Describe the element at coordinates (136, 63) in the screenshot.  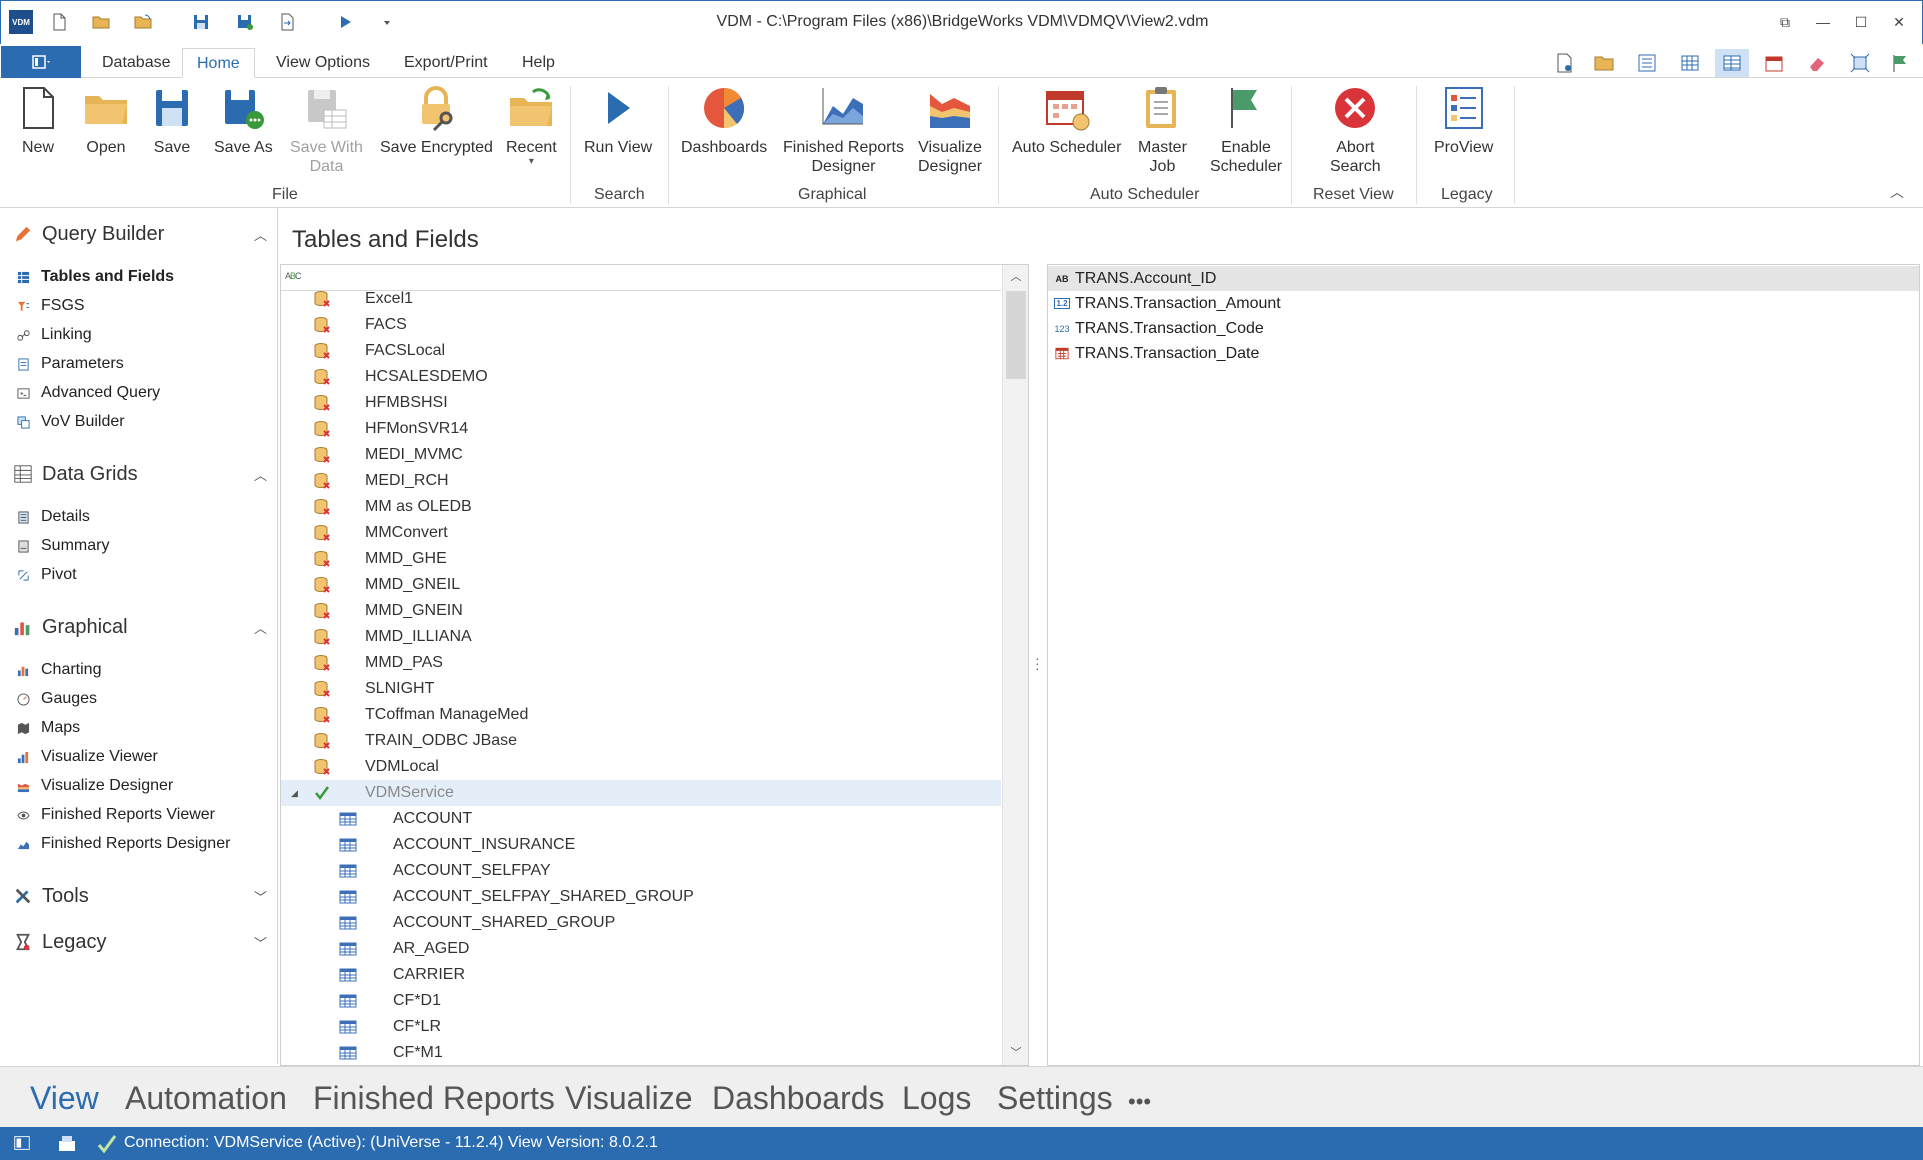
I see `tab-database: Database` at that location.